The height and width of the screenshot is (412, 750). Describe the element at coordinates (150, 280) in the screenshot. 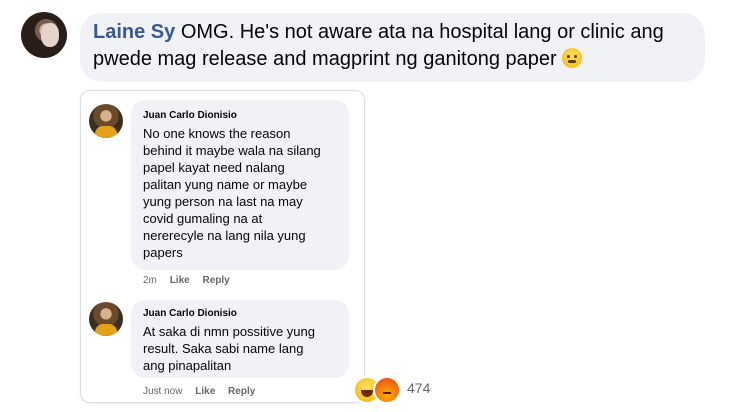

I see `timestamp: 2m` at that location.